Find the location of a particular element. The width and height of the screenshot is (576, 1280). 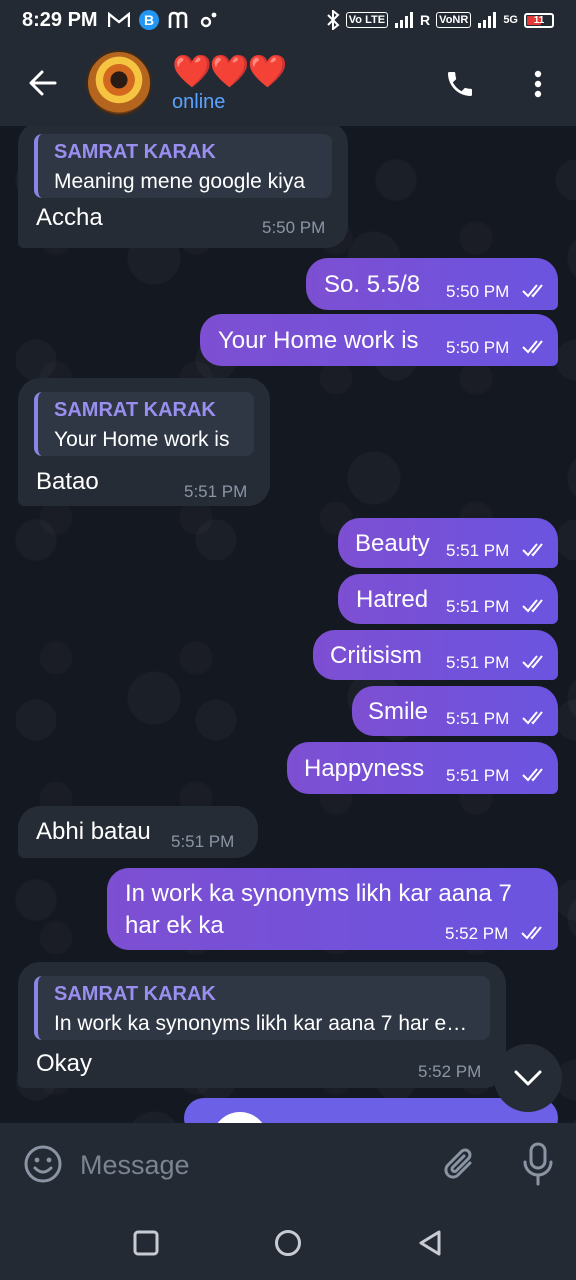

message-outgoing: Smile 5:51 PM is located at coordinates (455, 711).